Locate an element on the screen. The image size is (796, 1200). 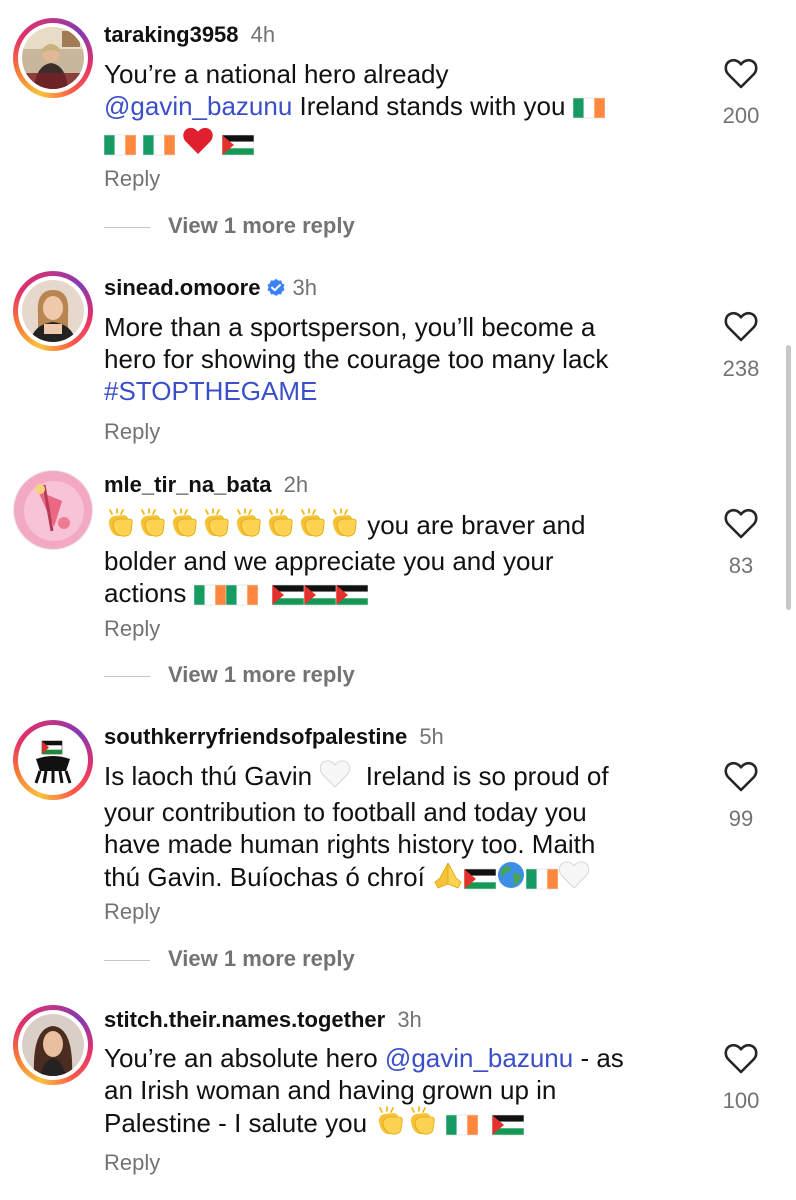
timestamp: 4h is located at coordinates (263, 34).